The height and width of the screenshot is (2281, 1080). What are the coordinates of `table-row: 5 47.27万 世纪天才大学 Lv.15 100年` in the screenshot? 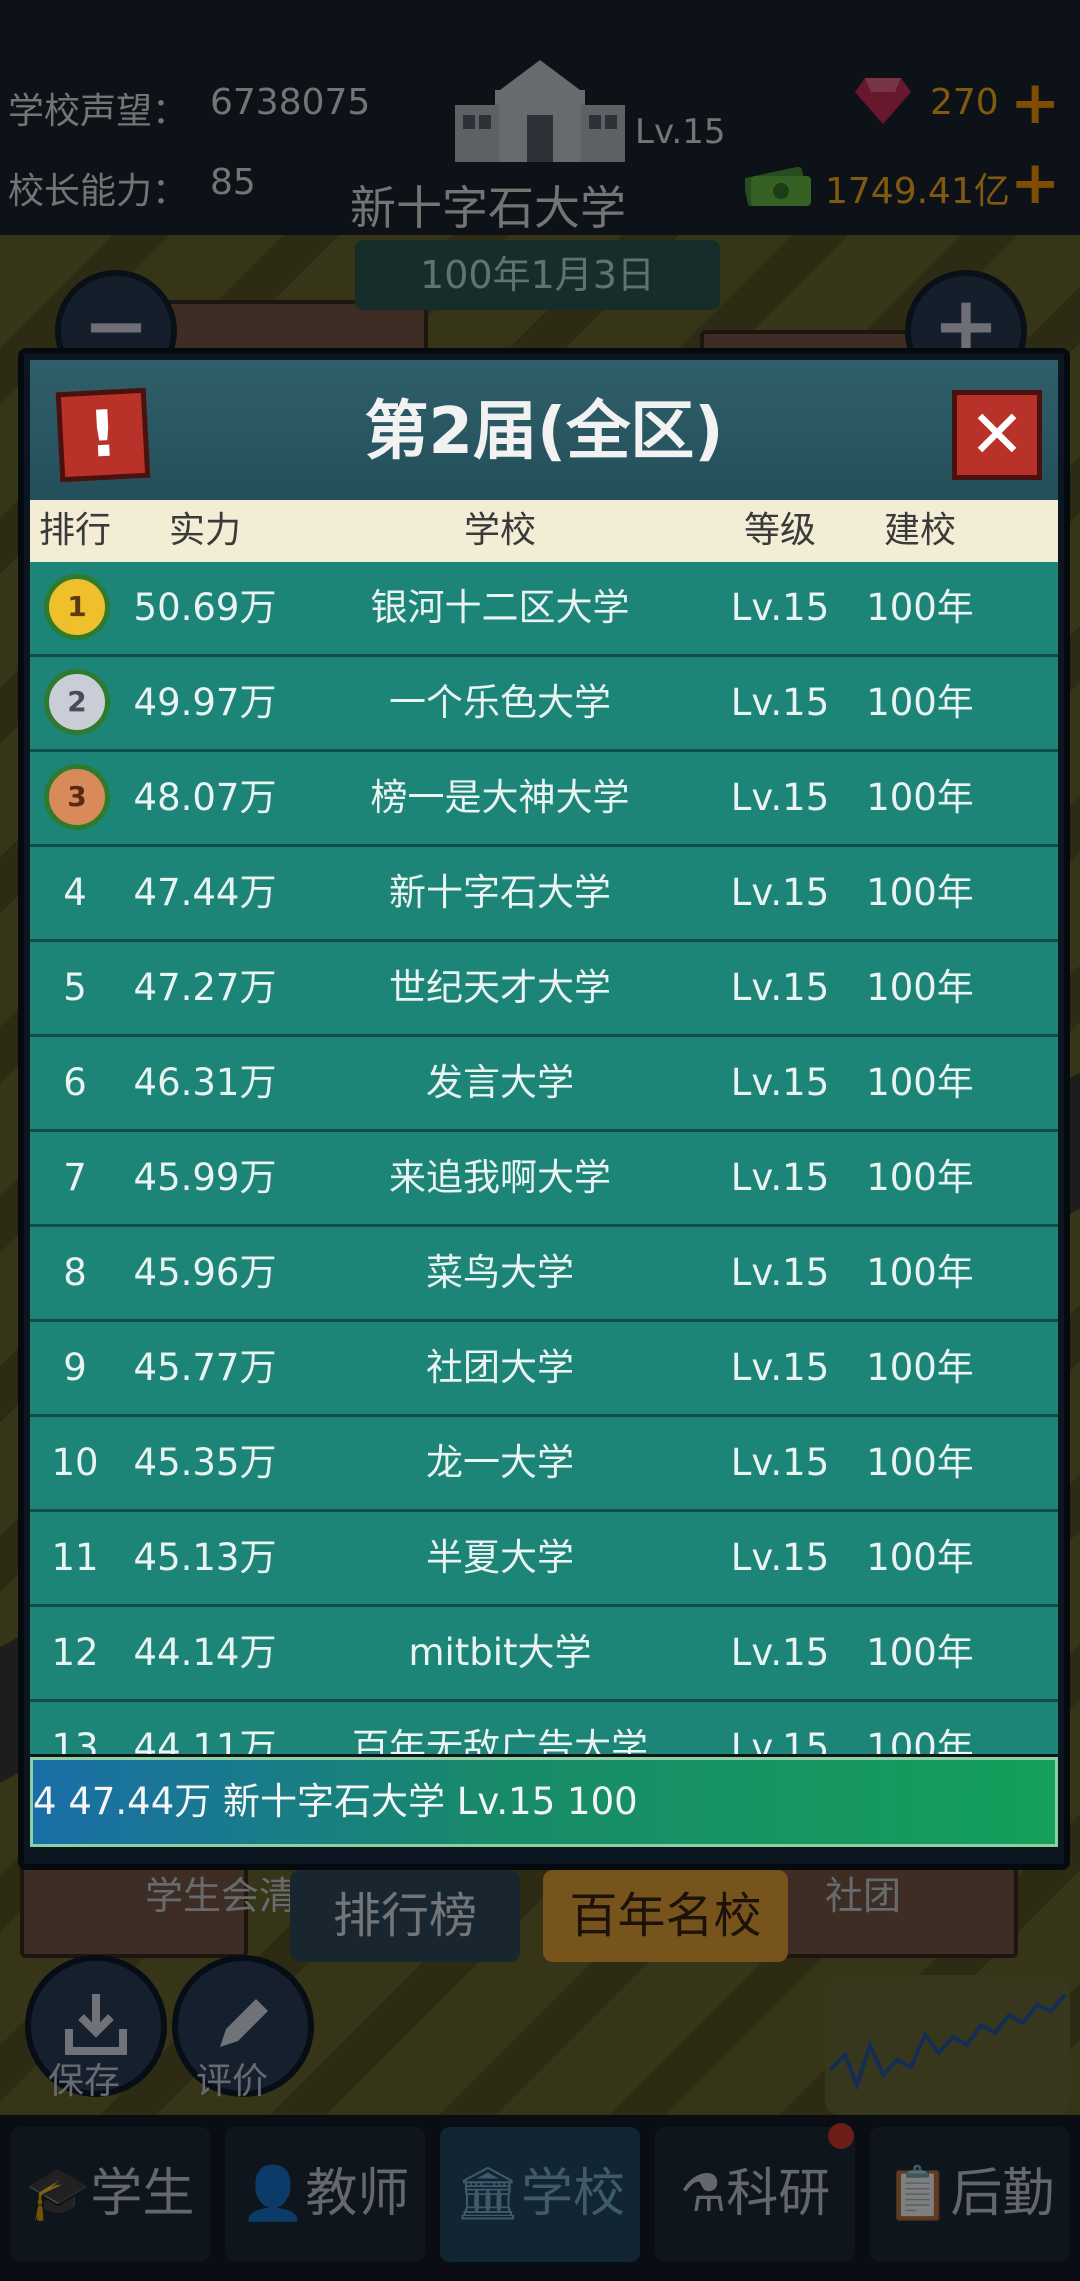 It's located at (544, 989).